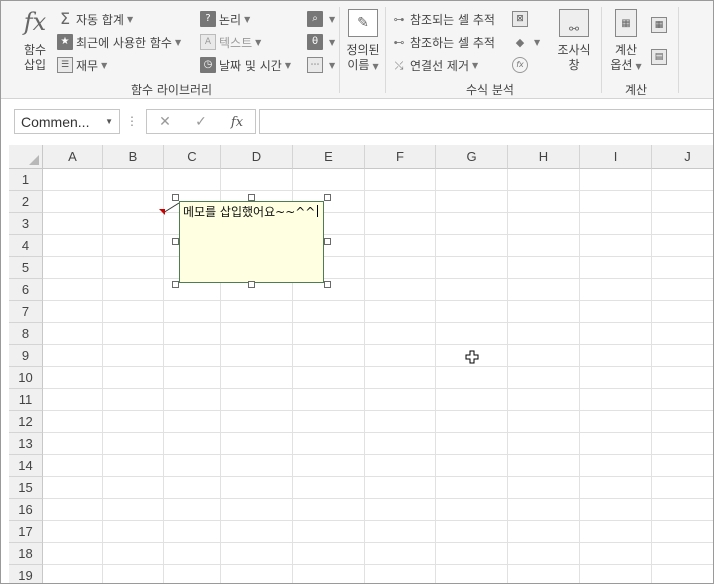  I want to click on math-trig-button: θ ▼, so click(321, 42).